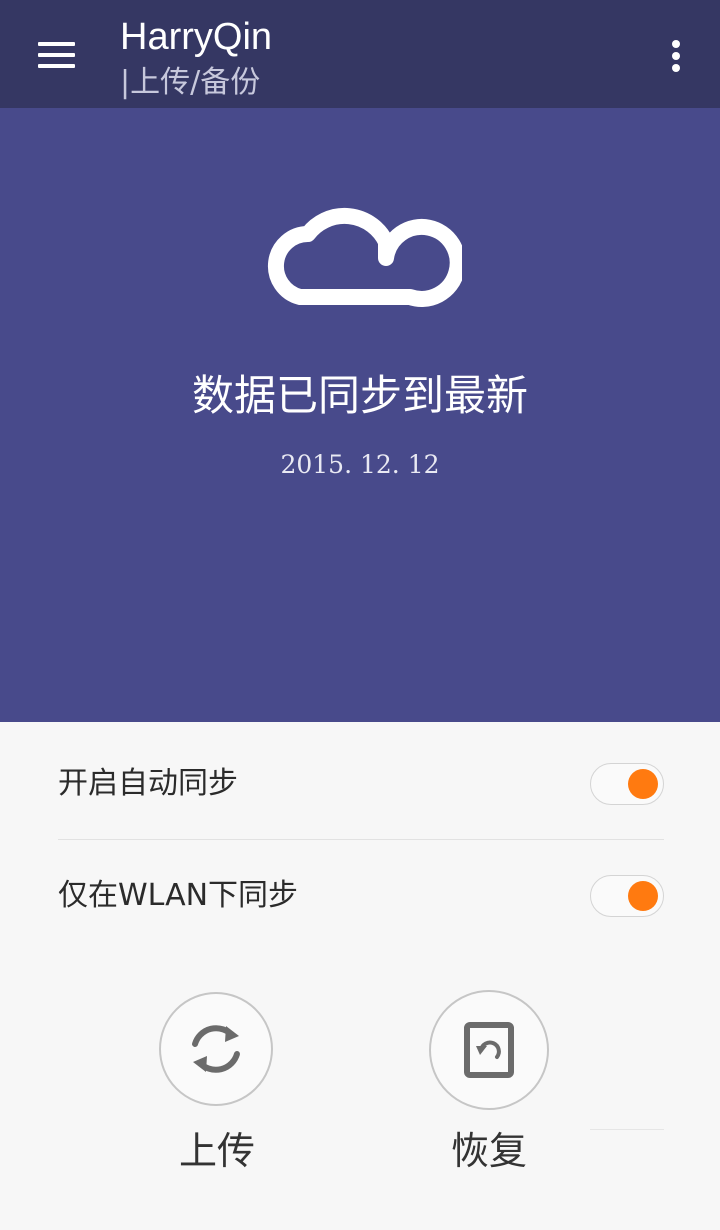 This screenshot has width=720, height=1230. What do you see at coordinates (361, 784) in the screenshot?
I see `auto-sync-row: 开启自动同步` at bounding box center [361, 784].